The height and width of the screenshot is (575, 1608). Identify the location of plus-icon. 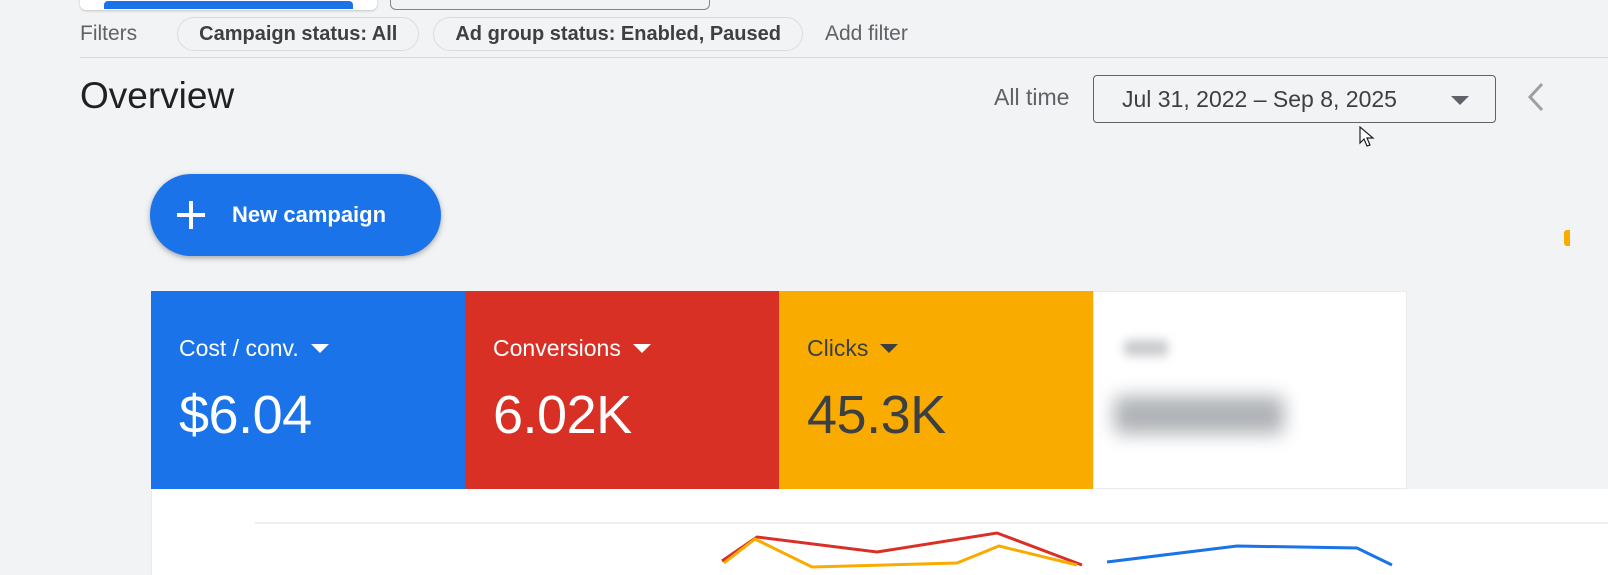
(191, 215).